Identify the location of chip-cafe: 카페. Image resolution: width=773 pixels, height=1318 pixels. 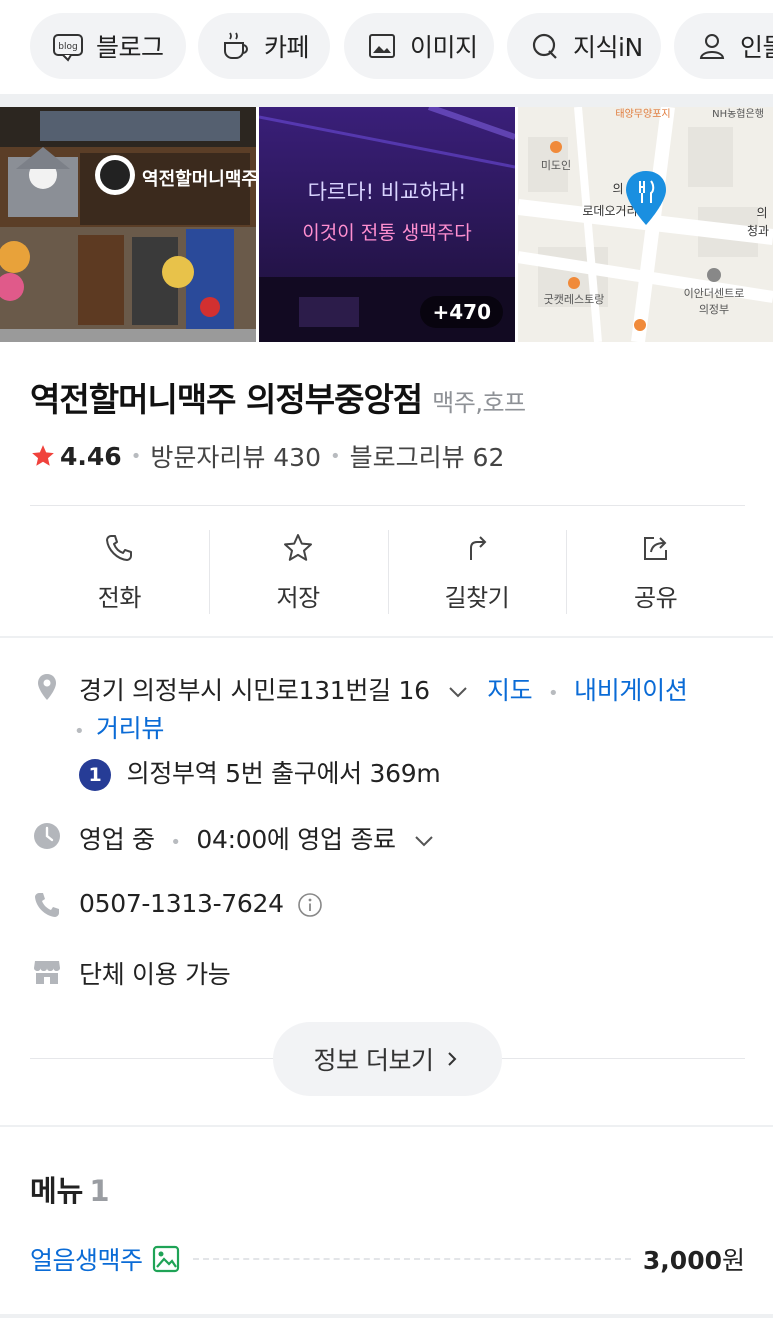
(264, 46).